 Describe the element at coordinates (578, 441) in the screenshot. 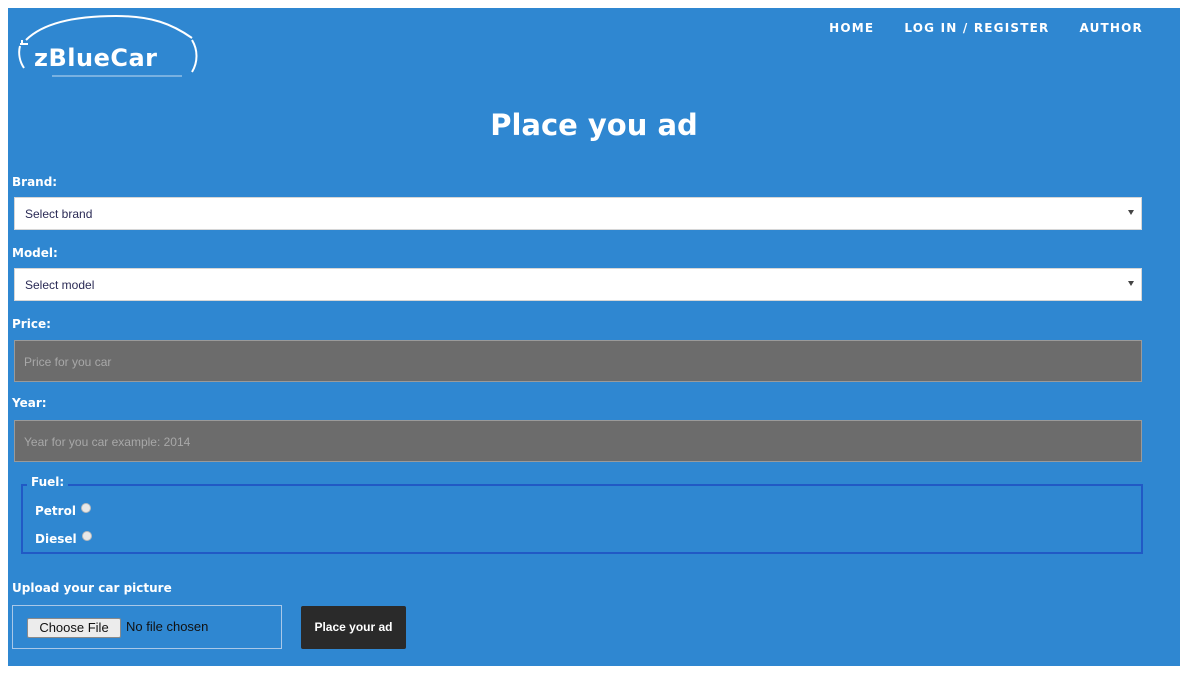

I see `year-input: Year for you car example: 2014` at that location.